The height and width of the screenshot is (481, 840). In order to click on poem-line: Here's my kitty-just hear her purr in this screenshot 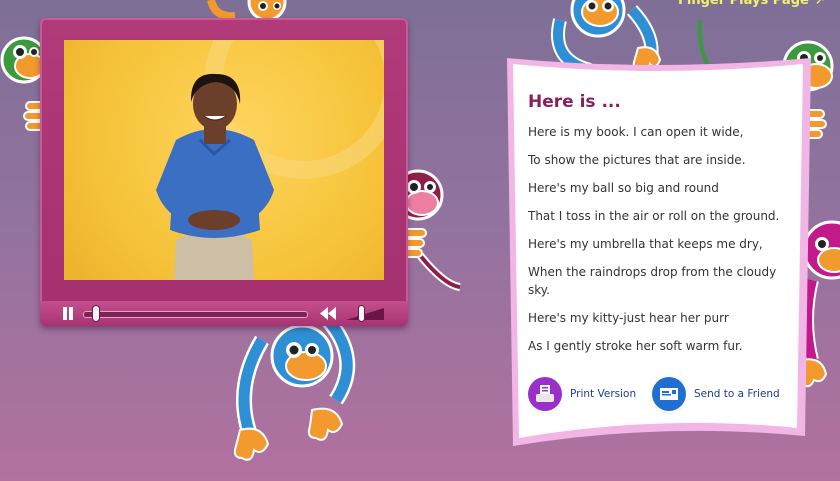, I will do `click(628, 318)`.